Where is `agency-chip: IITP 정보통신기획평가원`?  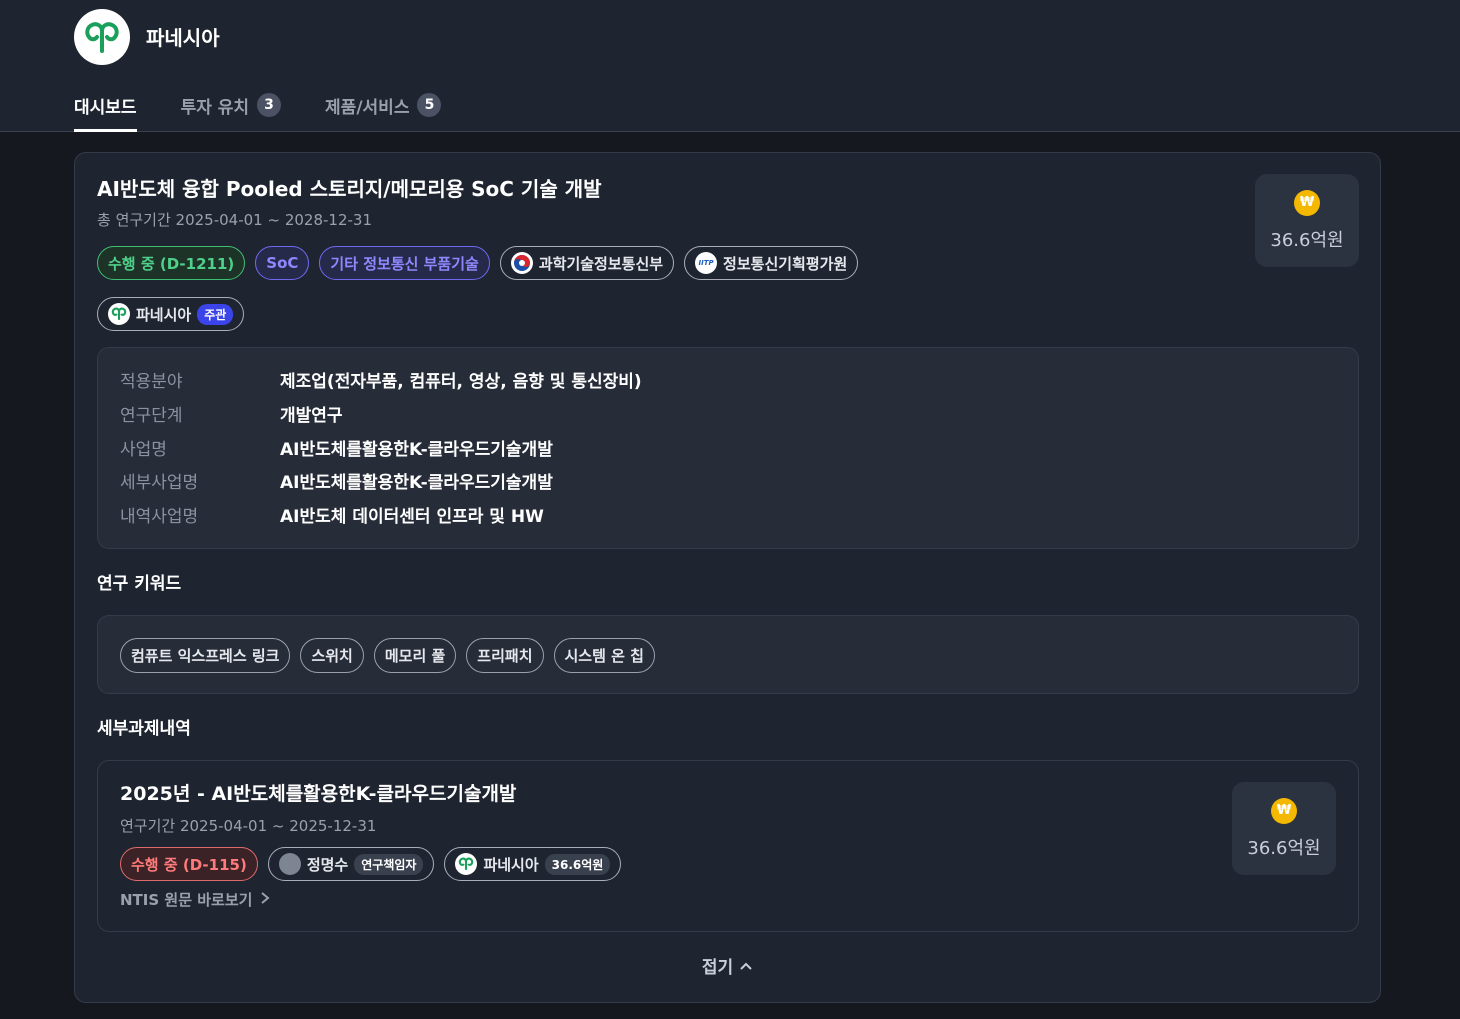
agency-chip: IITP 정보통신기획평가원 is located at coordinates (771, 263).